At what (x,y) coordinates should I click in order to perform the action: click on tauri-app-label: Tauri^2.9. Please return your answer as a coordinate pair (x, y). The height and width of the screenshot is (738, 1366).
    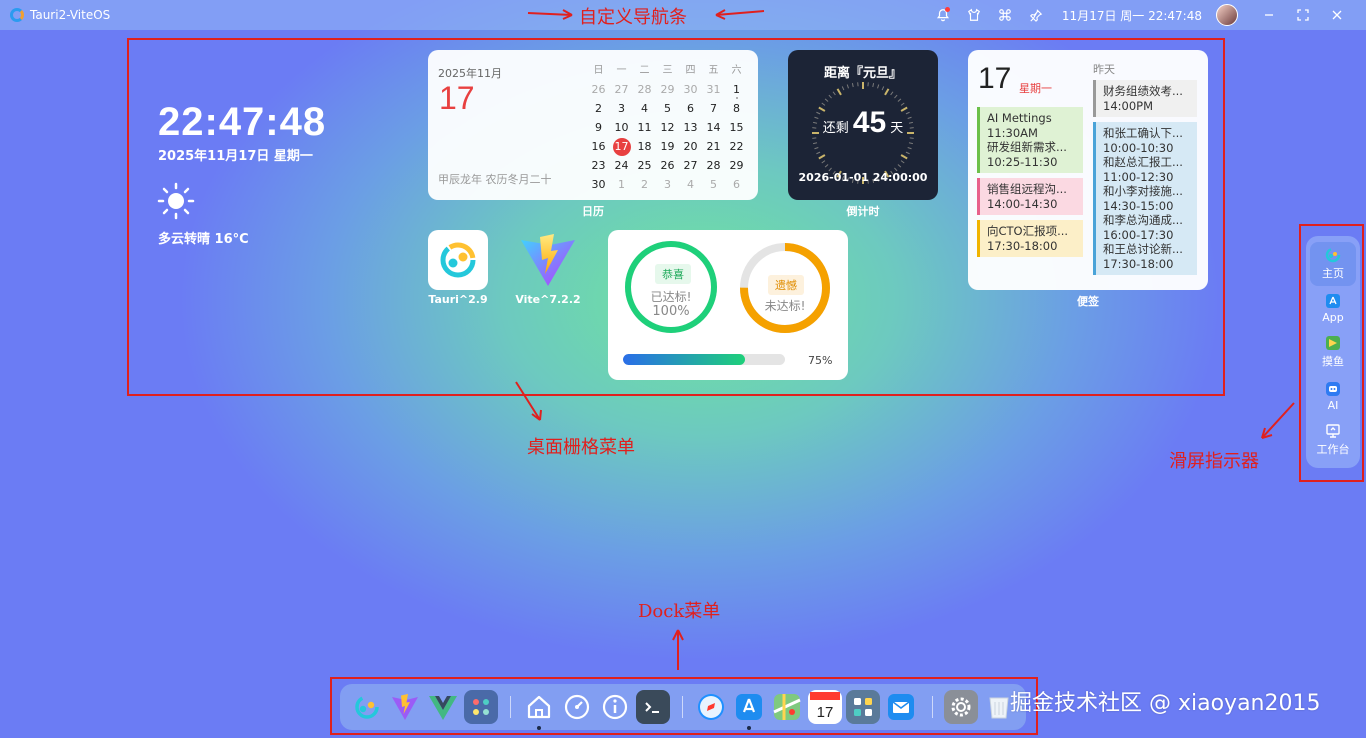
    Looking at the image, I should click on (458, 299).